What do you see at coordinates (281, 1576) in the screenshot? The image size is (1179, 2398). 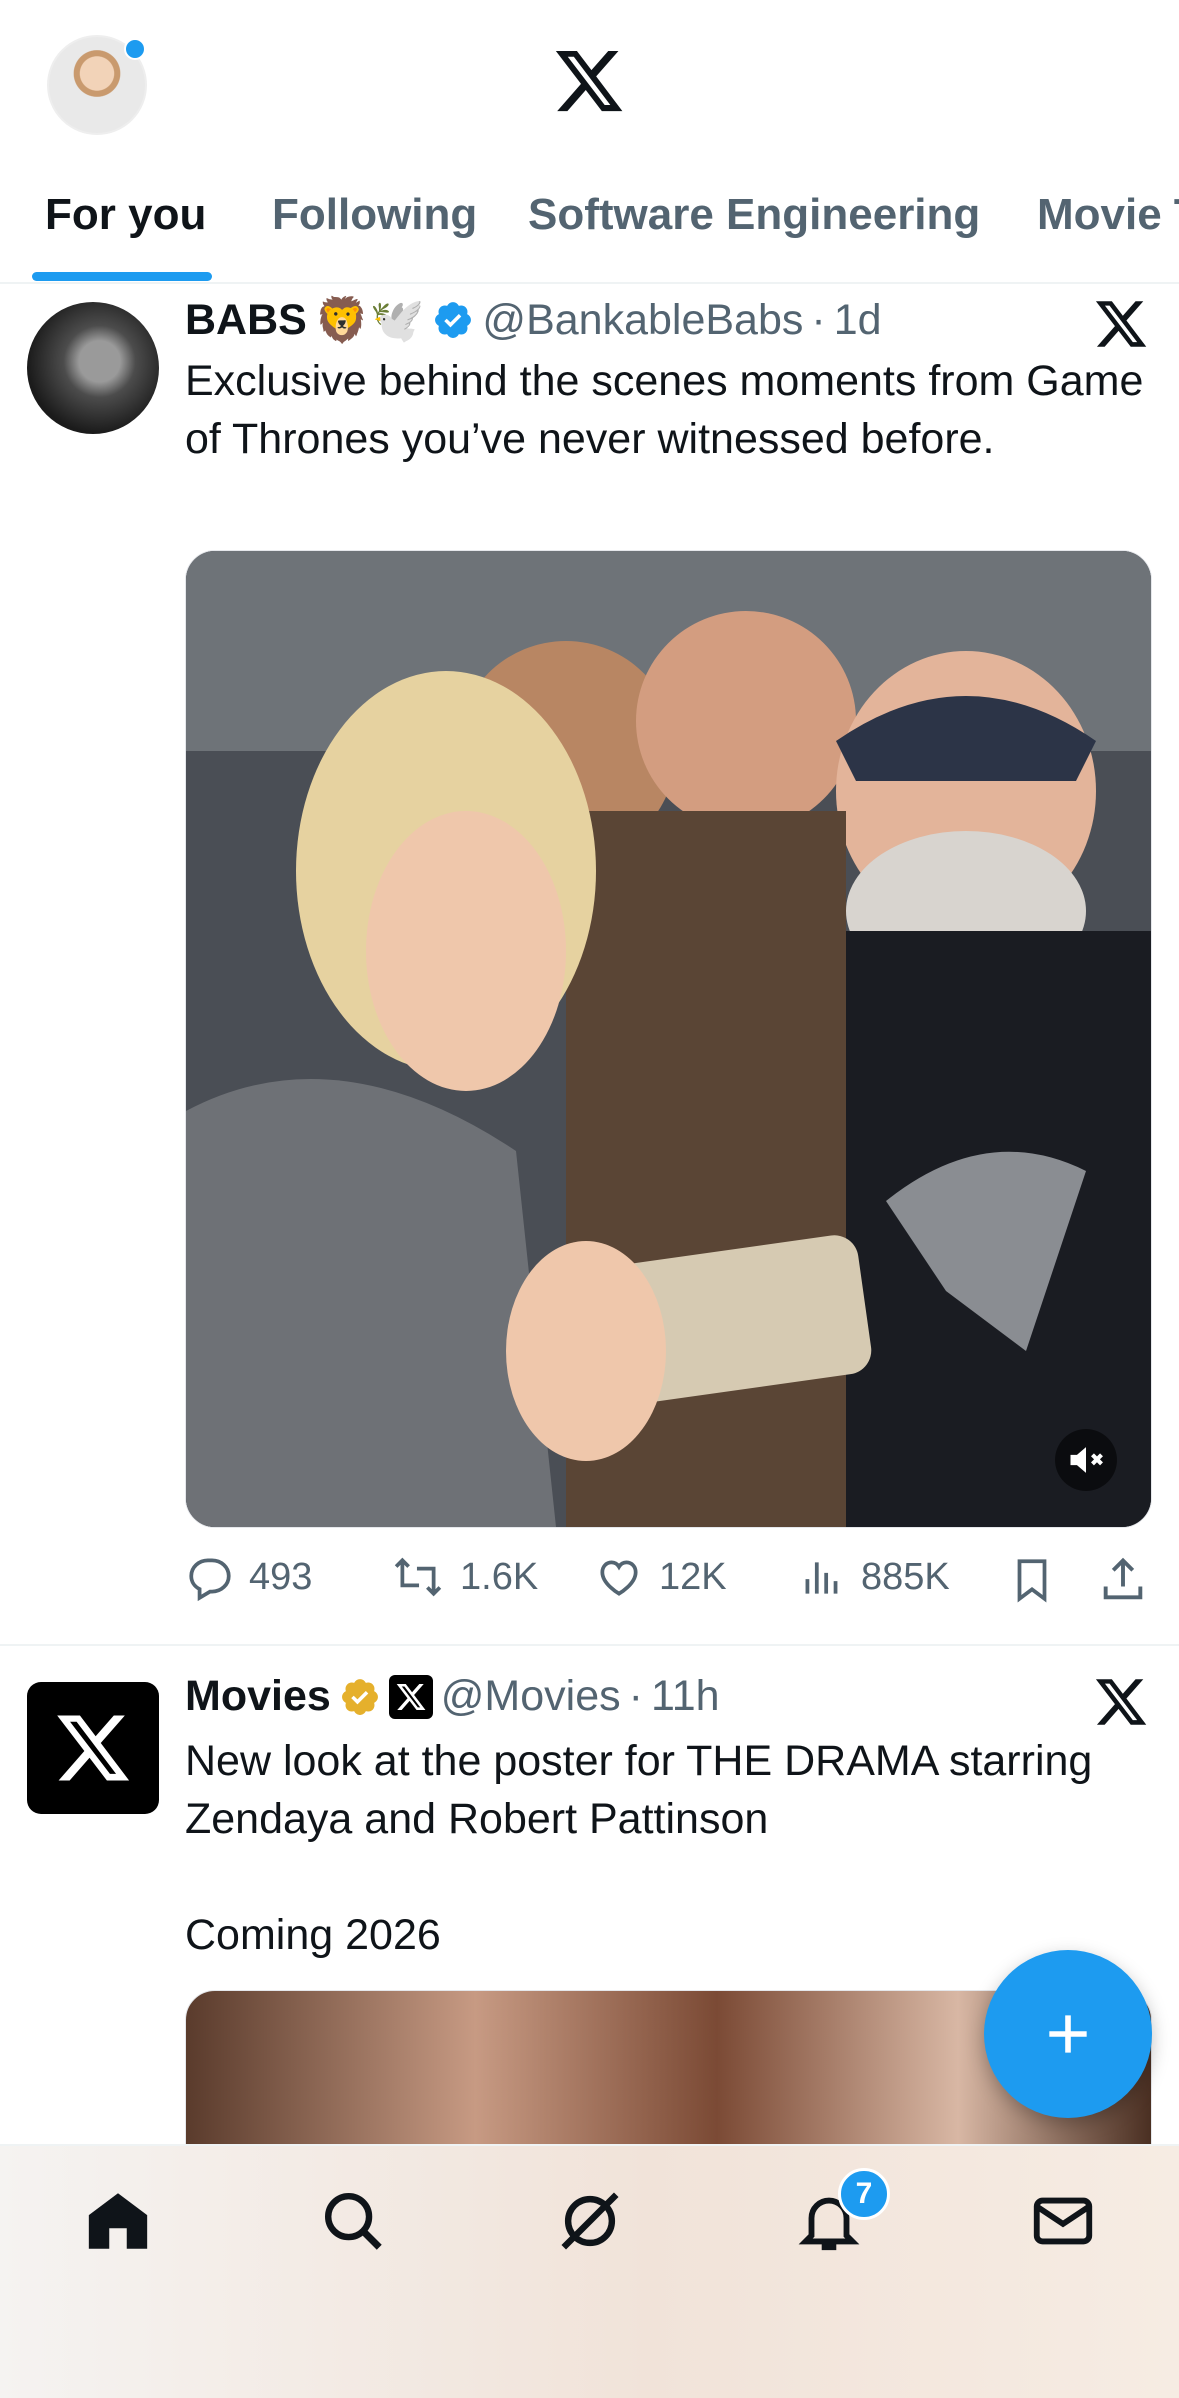 I see `reply-count: 493` at bounding box center [281, 1576].